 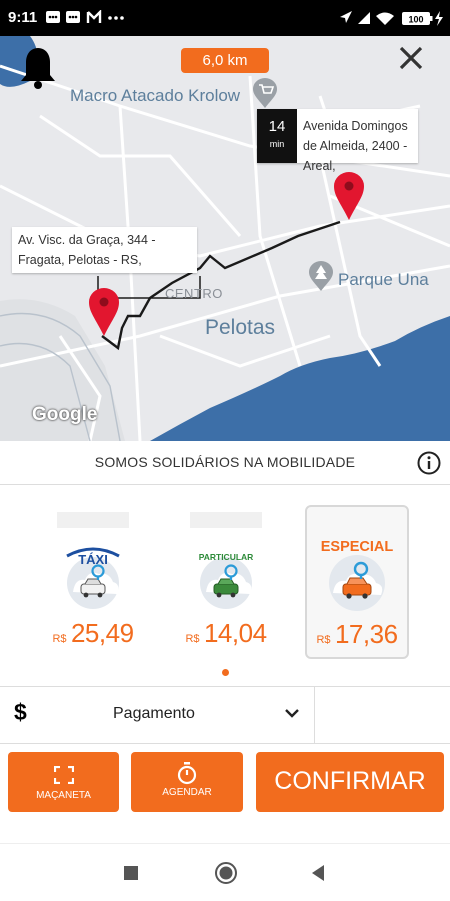 I want to click on price-value: 25,49, so click(x=102, y=633).